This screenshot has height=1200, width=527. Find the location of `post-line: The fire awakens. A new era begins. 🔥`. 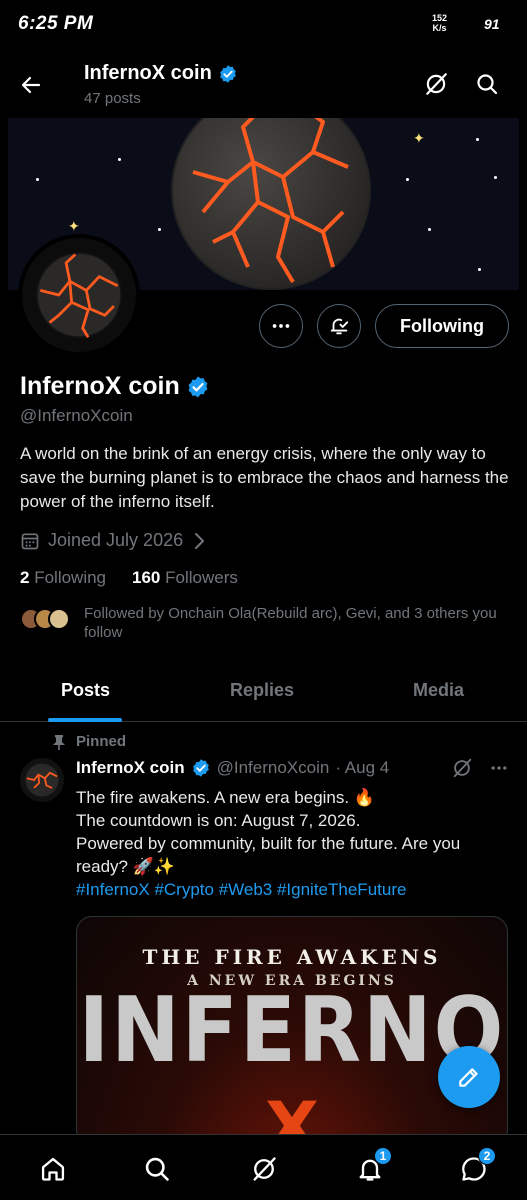

post-line: The fire awakens. A new era begins. 🔥 is located at coordinates (225, 797).